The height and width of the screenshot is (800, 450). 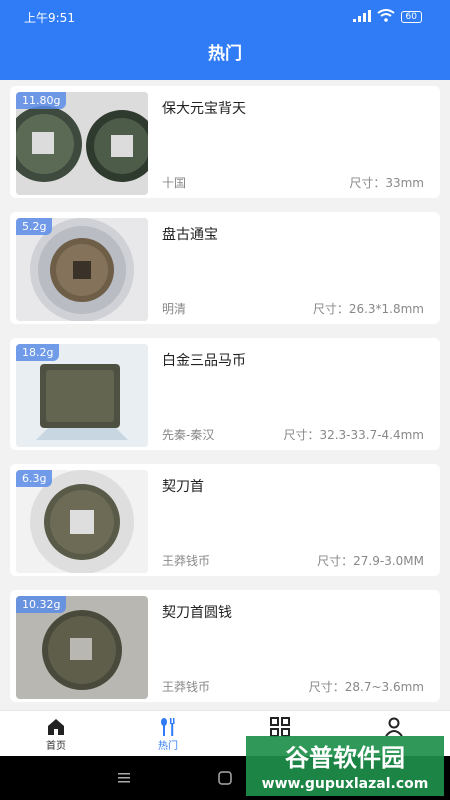 I want to click on page-title: 热门, so click(x=225, y=54).